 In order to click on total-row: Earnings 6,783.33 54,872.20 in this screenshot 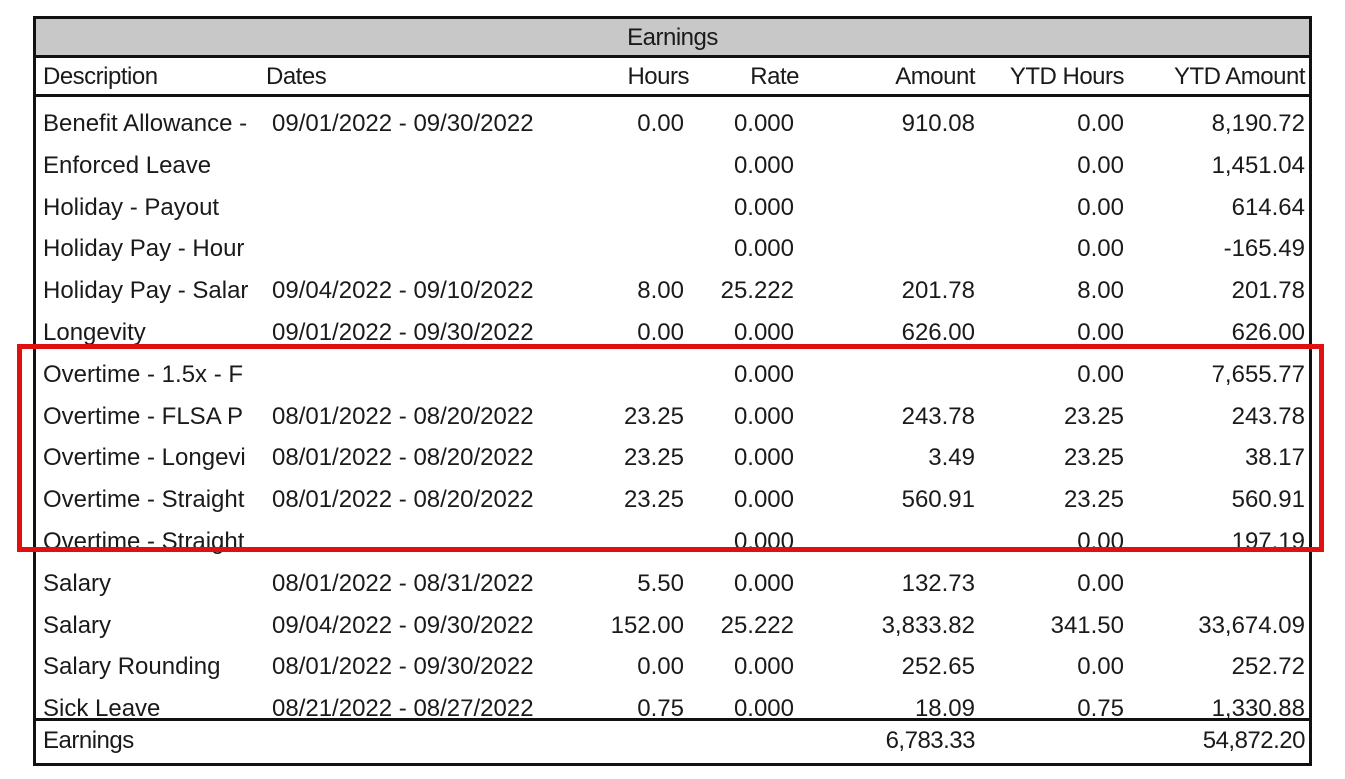, I will do `click(672, 740)`.